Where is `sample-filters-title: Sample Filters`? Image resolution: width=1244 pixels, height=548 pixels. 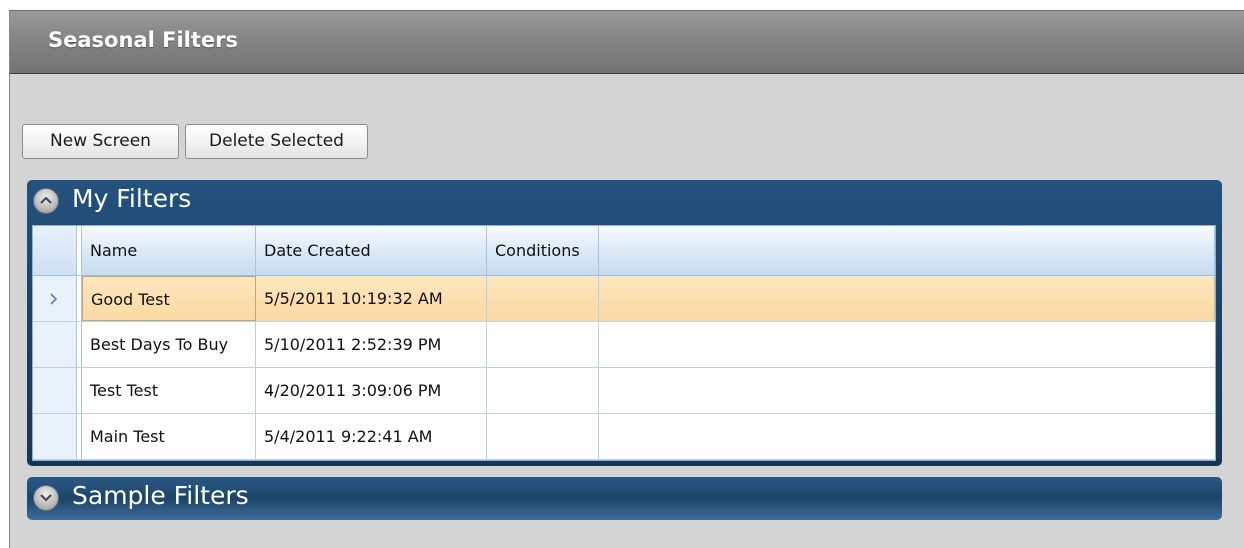 sample-filters-title: Sample Filters is located at coordinates (160, 495).